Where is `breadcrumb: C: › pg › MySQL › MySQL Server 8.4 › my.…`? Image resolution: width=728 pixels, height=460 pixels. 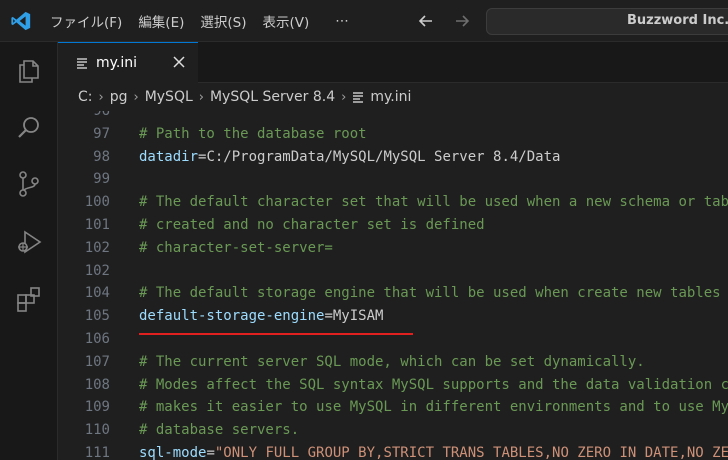 breadcrumb: C: › pg › MySQL › MySQL Server 8.4 › my.… is located at coordinates (393, 97).